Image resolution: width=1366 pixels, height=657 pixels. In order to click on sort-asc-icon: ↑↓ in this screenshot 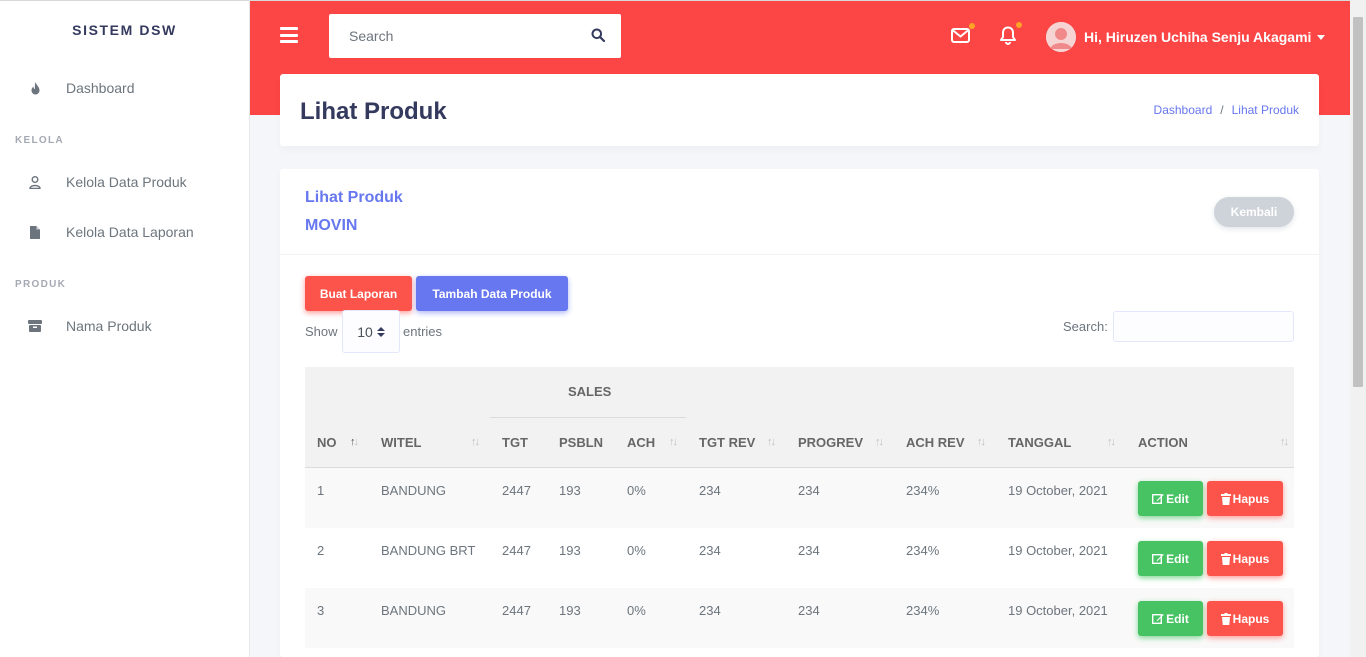, I will do `click(354, 442)`.